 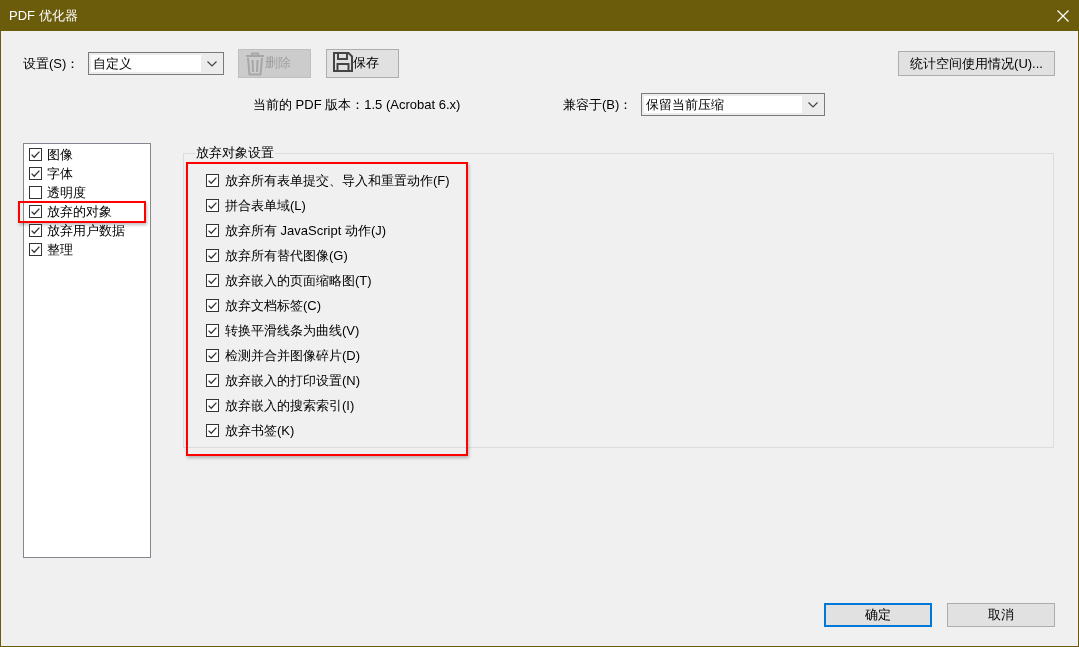 I want to click on option-label: 放弃书签(K), so click(x=260, y=430).